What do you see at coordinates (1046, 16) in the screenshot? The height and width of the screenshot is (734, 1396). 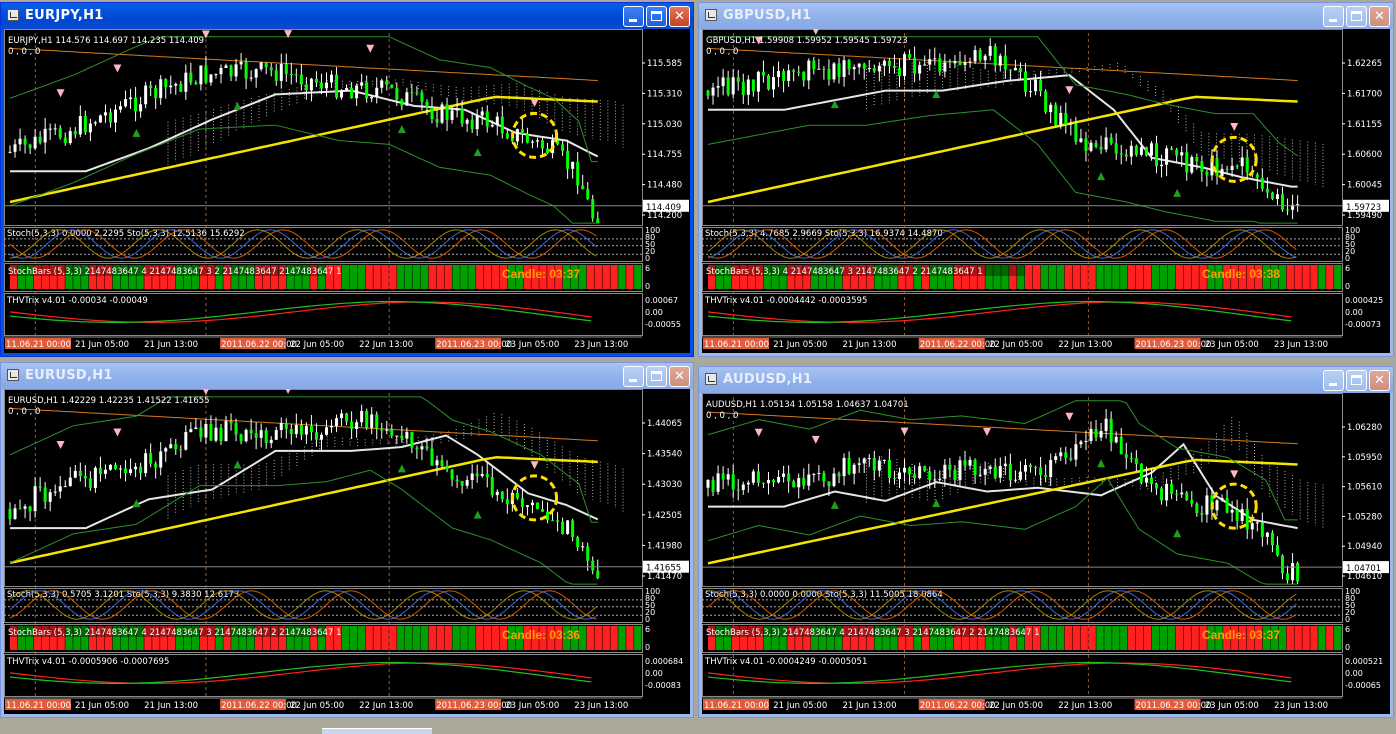 I see `window-titlebar: GBPUSD,H1 ✕` at bounding box center [1046, 16].